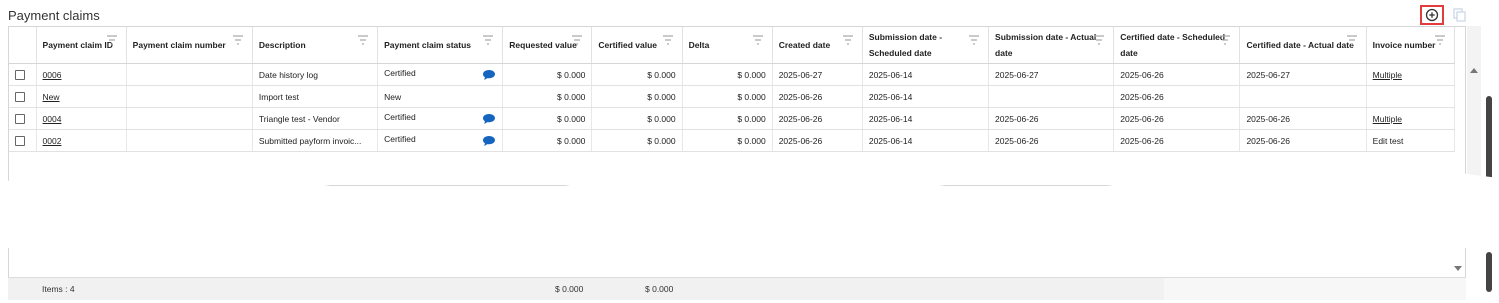  I want to click on scroll-up-arrow-icon, so click(1474, 70).